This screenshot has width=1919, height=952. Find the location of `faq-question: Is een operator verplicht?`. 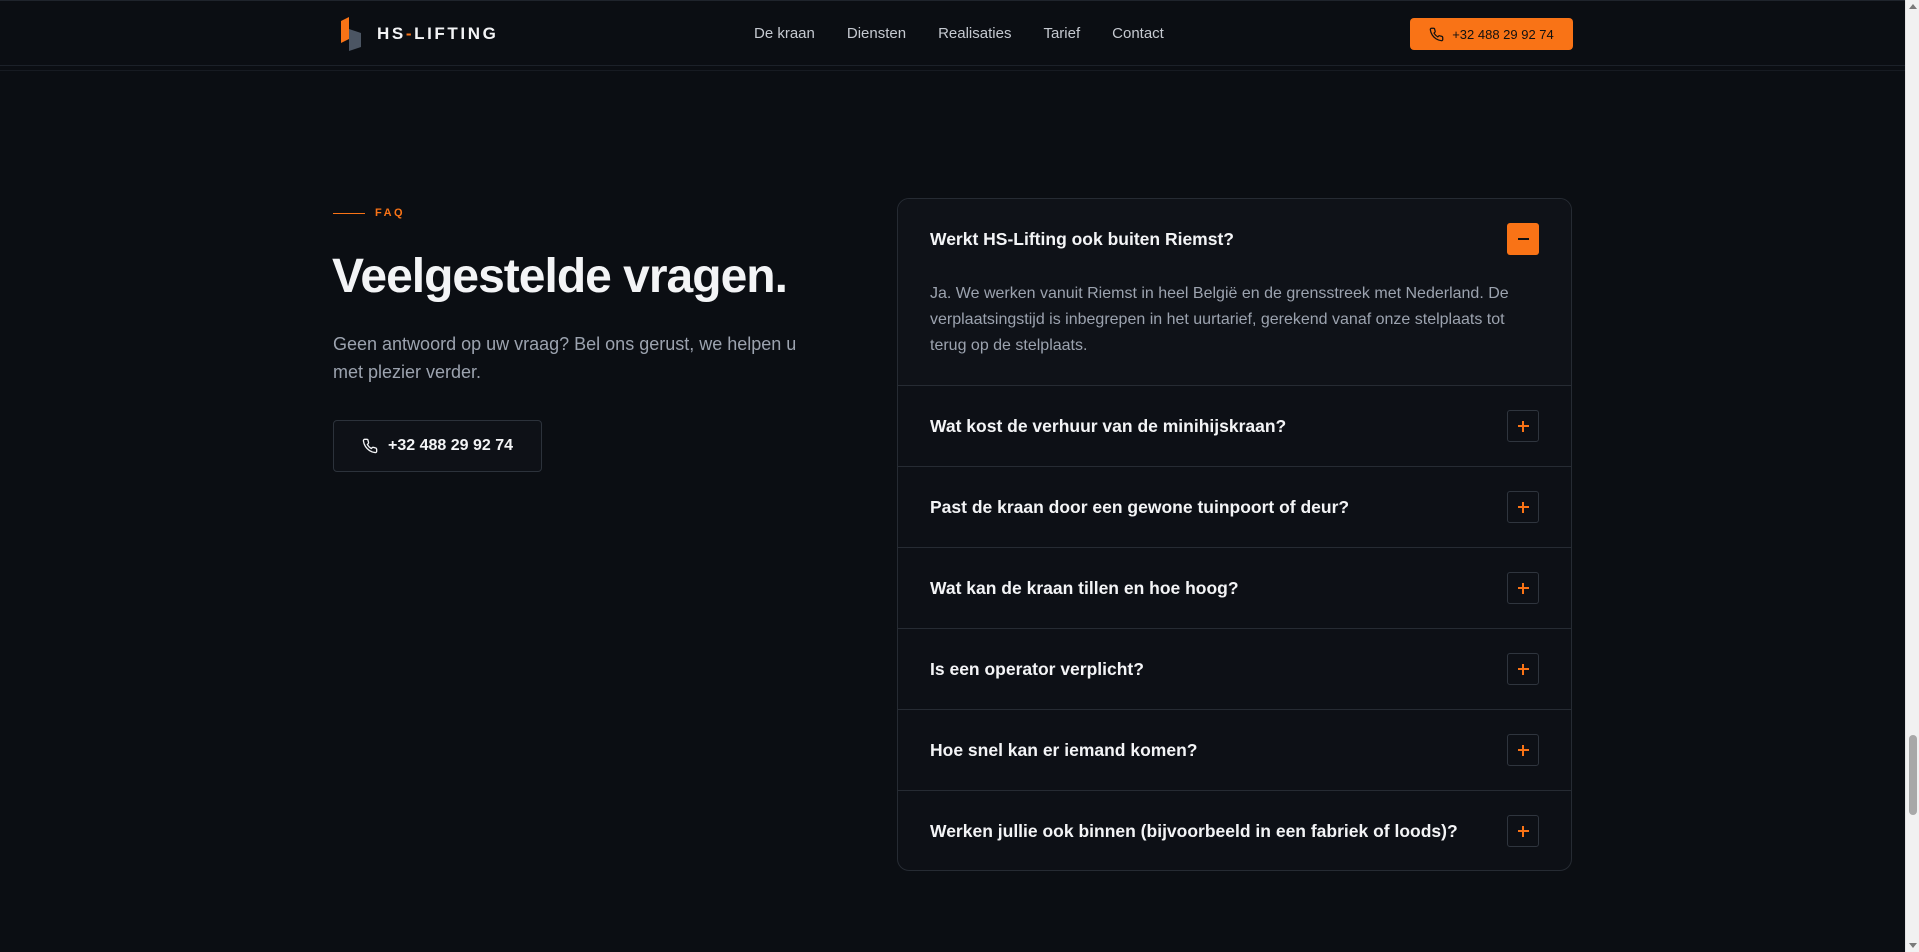

faq-question: Is een operator verplicht? is located at coordinates (1037, 669).